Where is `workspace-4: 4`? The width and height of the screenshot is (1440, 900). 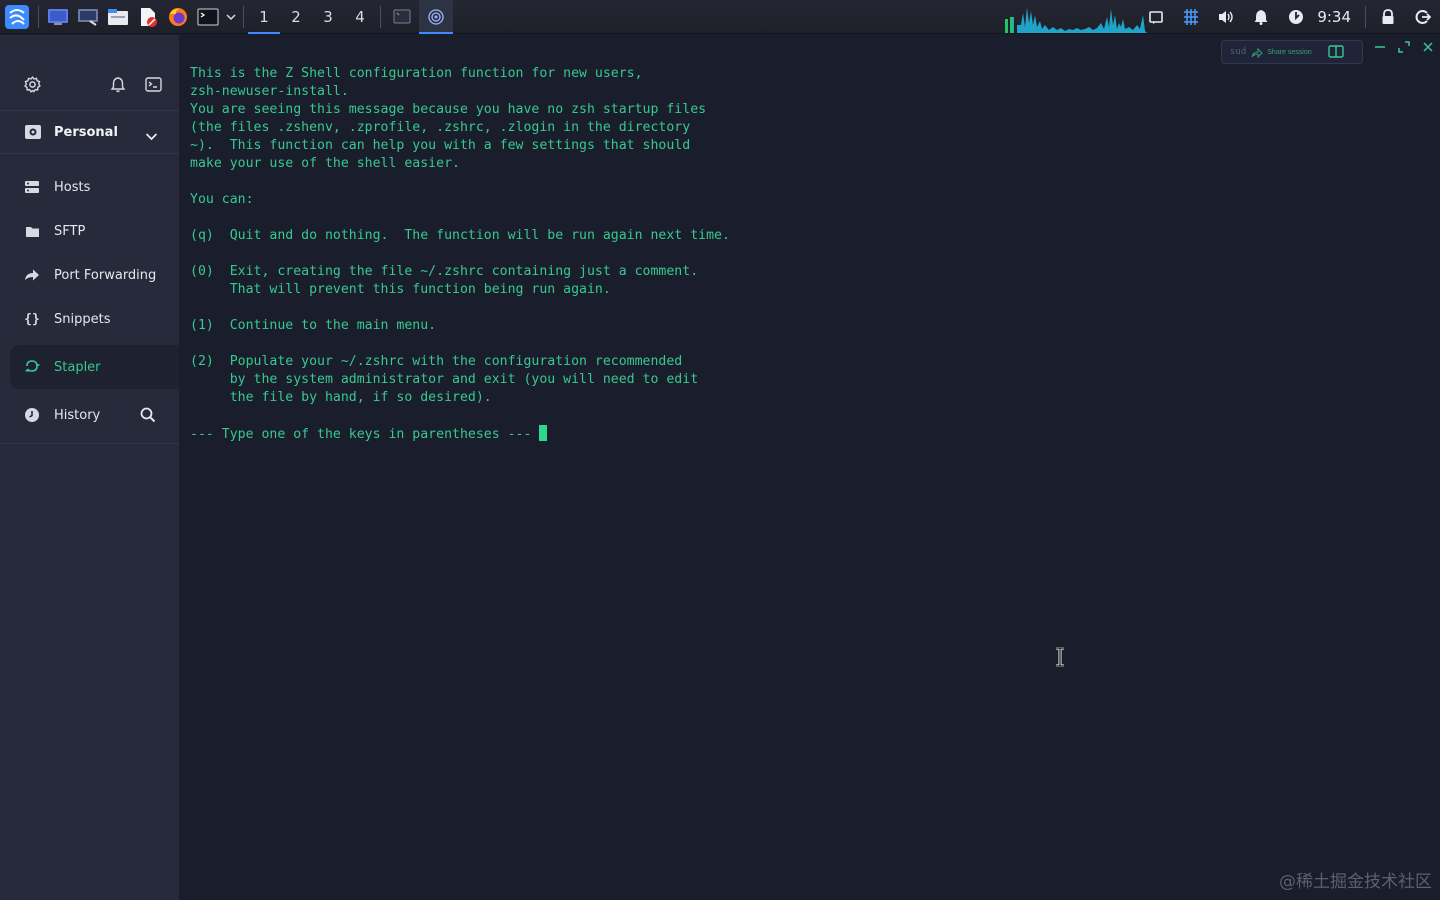 workspace-4: 4 is located at coordinates (360, 17).